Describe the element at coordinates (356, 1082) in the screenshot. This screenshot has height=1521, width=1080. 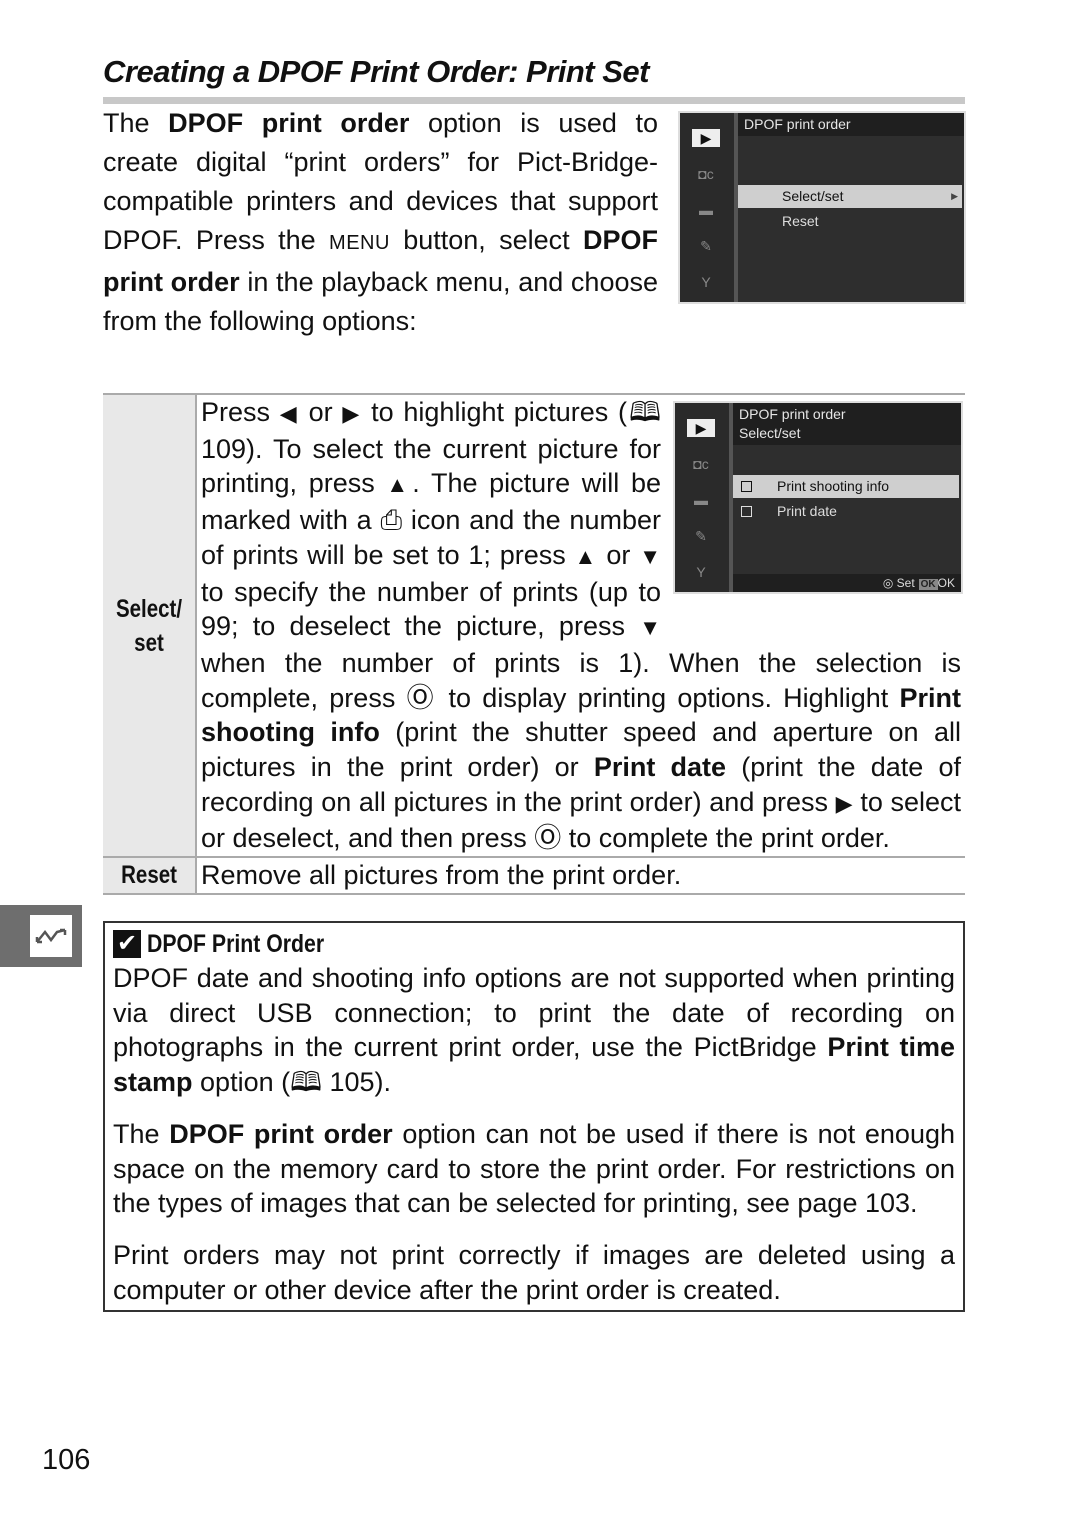
I see `text: 105).` at that location.